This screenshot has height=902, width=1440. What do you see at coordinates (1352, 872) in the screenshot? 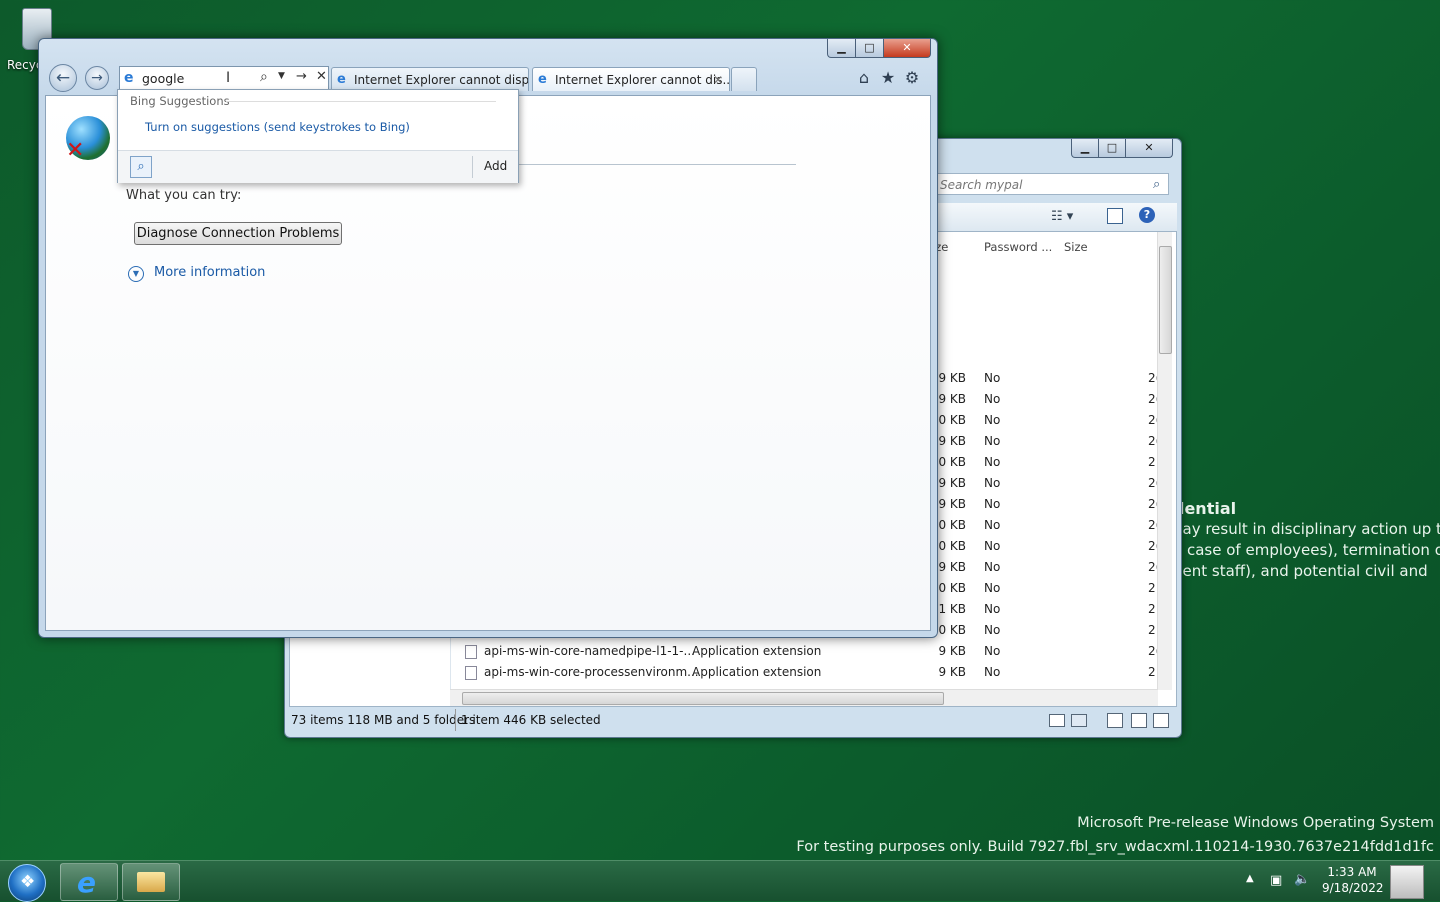
I see `clock-time: 1:33 AM` at bounding box center [1352, 872].